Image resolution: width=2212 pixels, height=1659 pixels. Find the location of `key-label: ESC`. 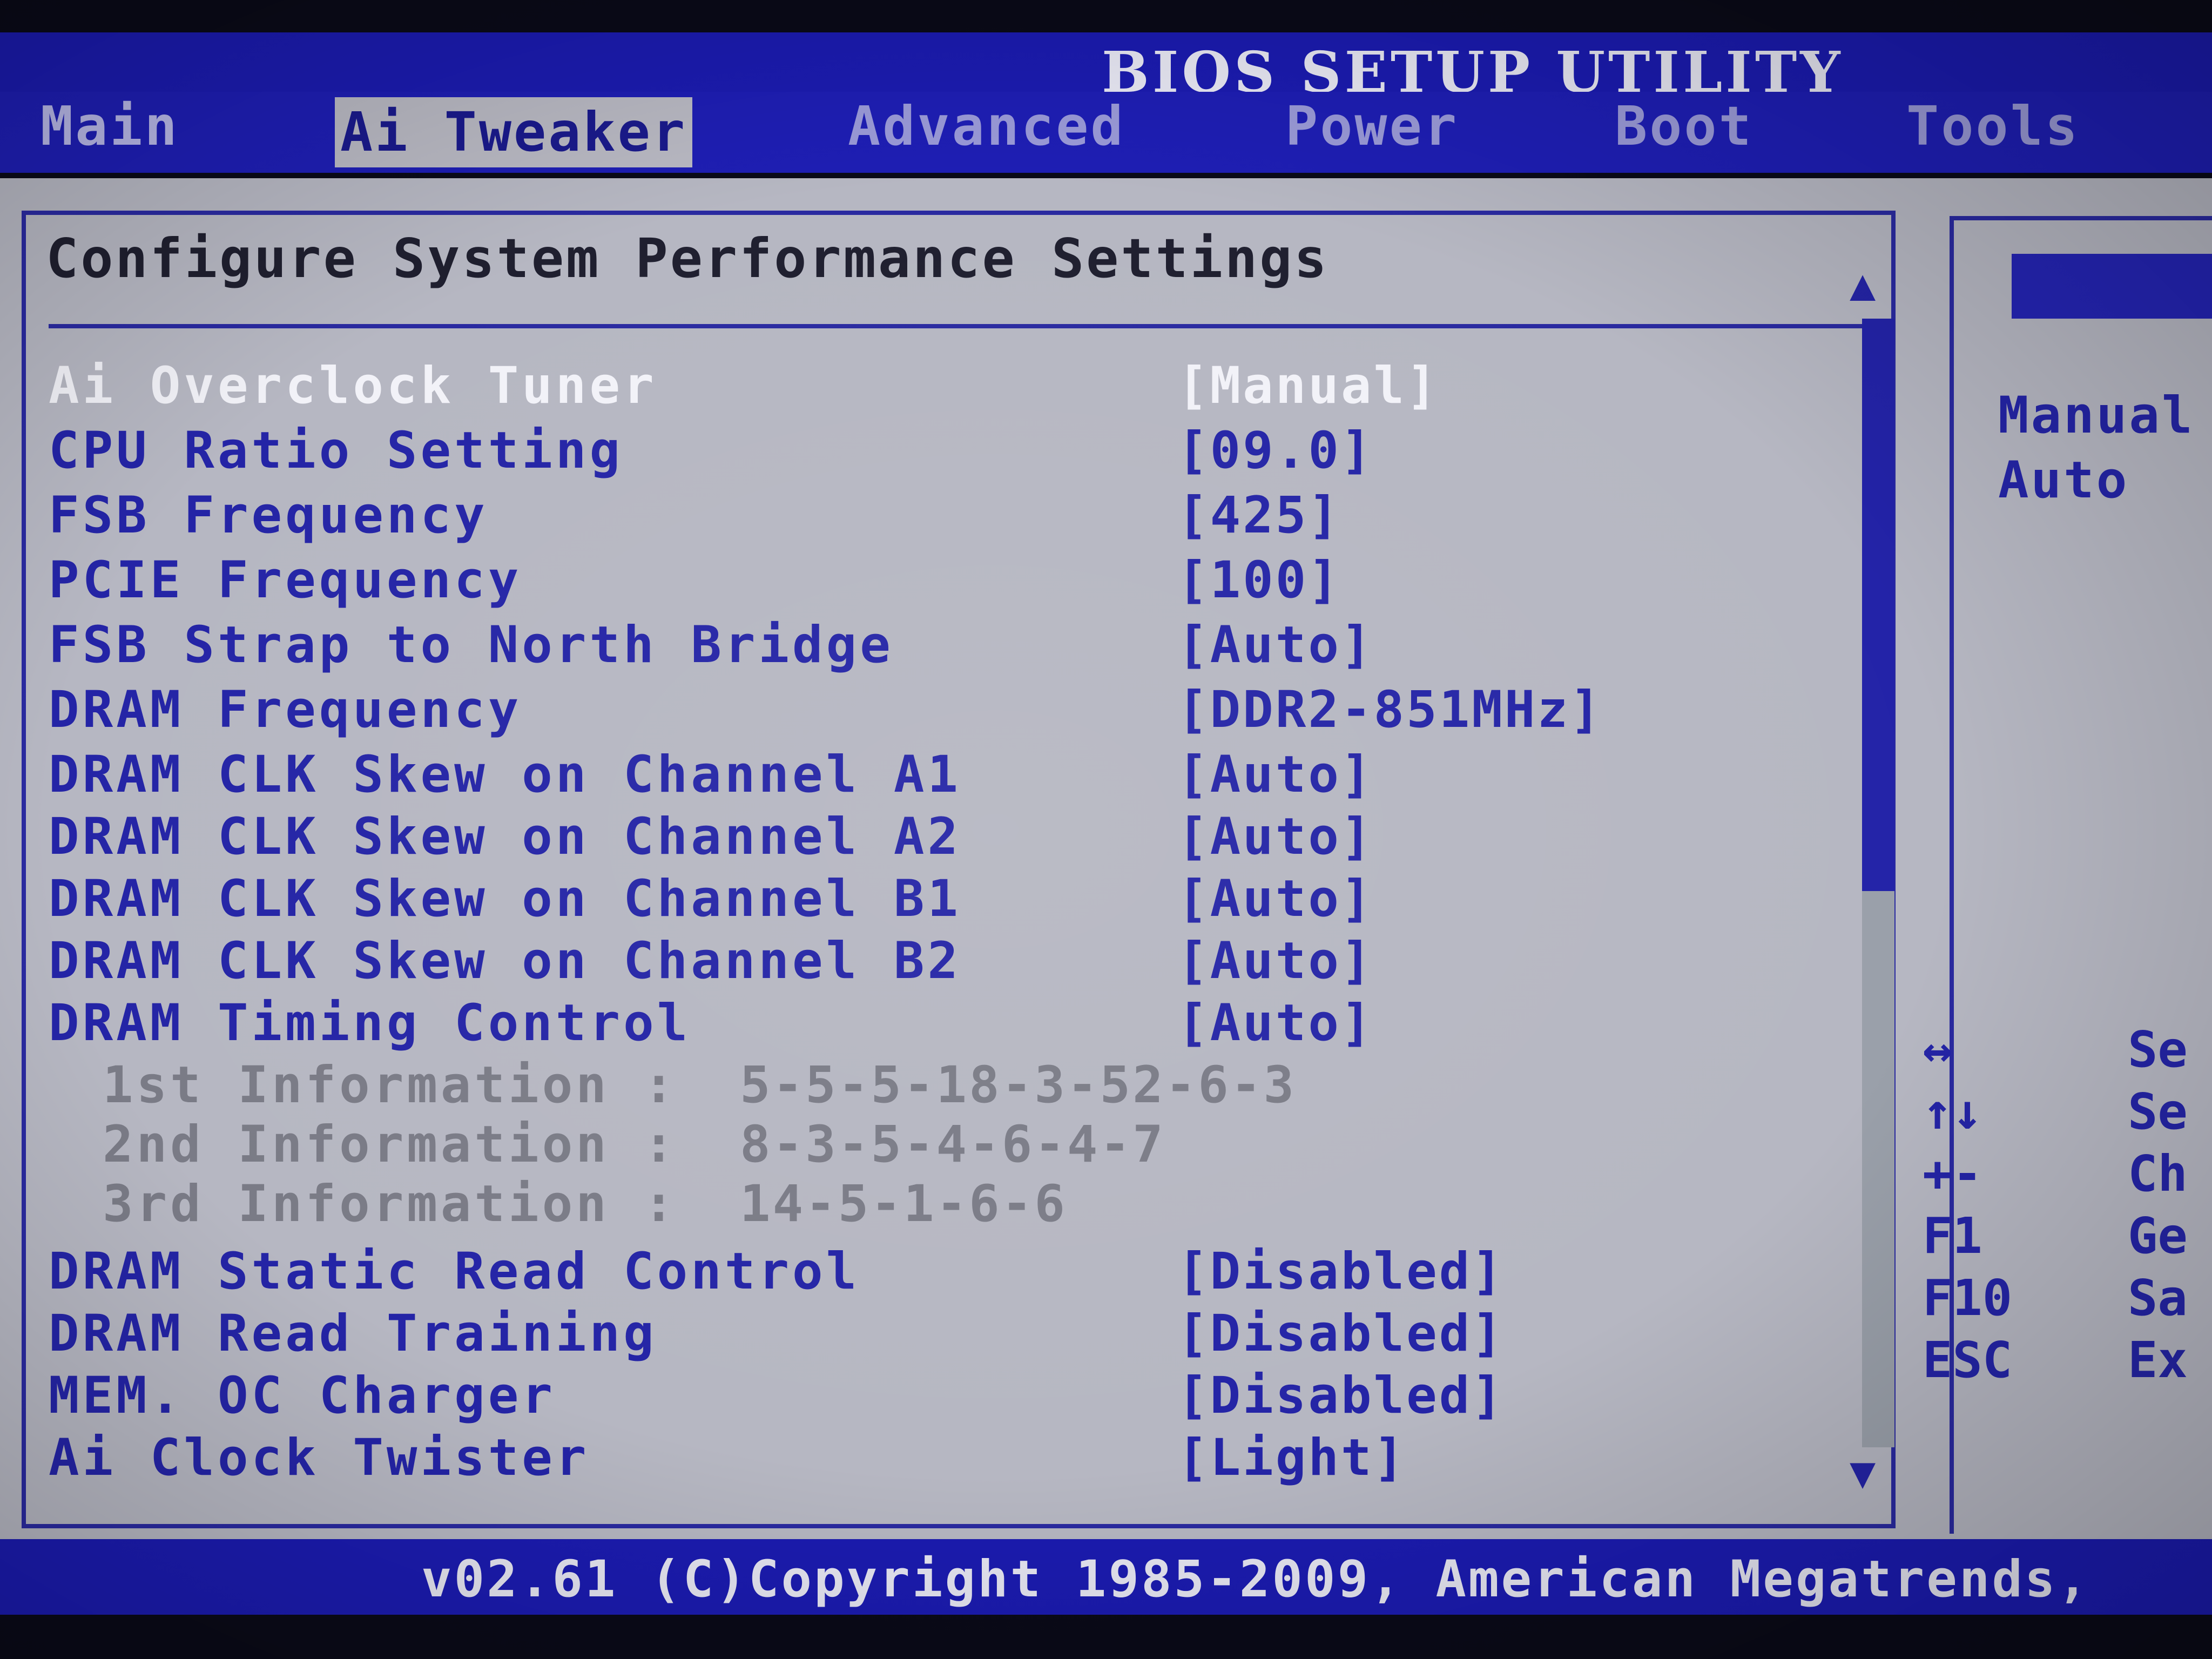

key-label: ESC is located at coordinates (1968, 1360).